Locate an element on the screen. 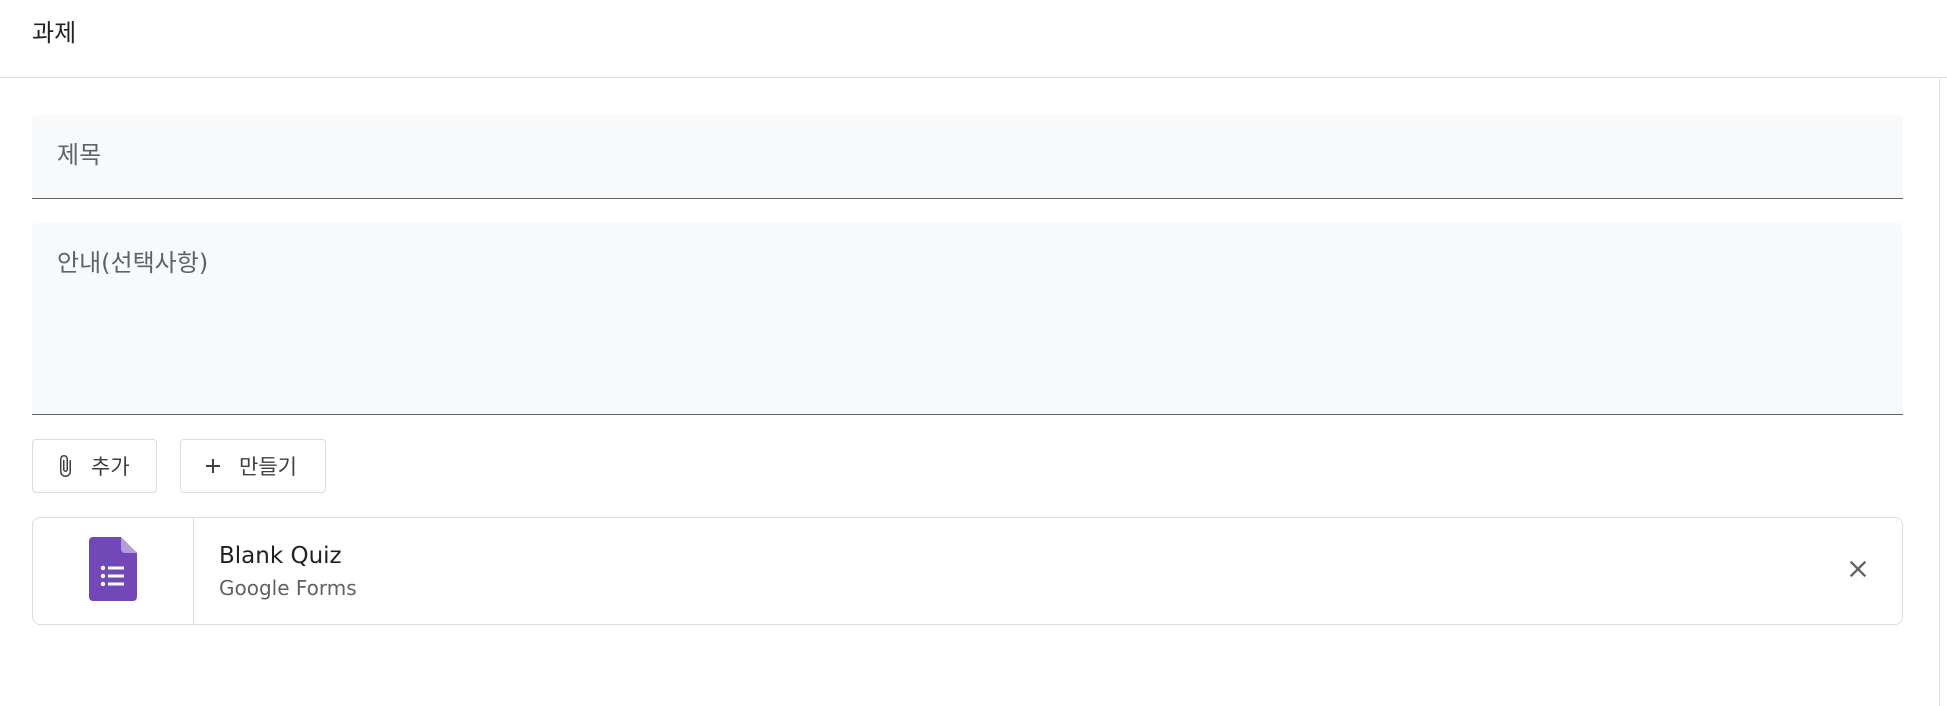  title-placeholder: 제목 is located at coordinates (79, 155).